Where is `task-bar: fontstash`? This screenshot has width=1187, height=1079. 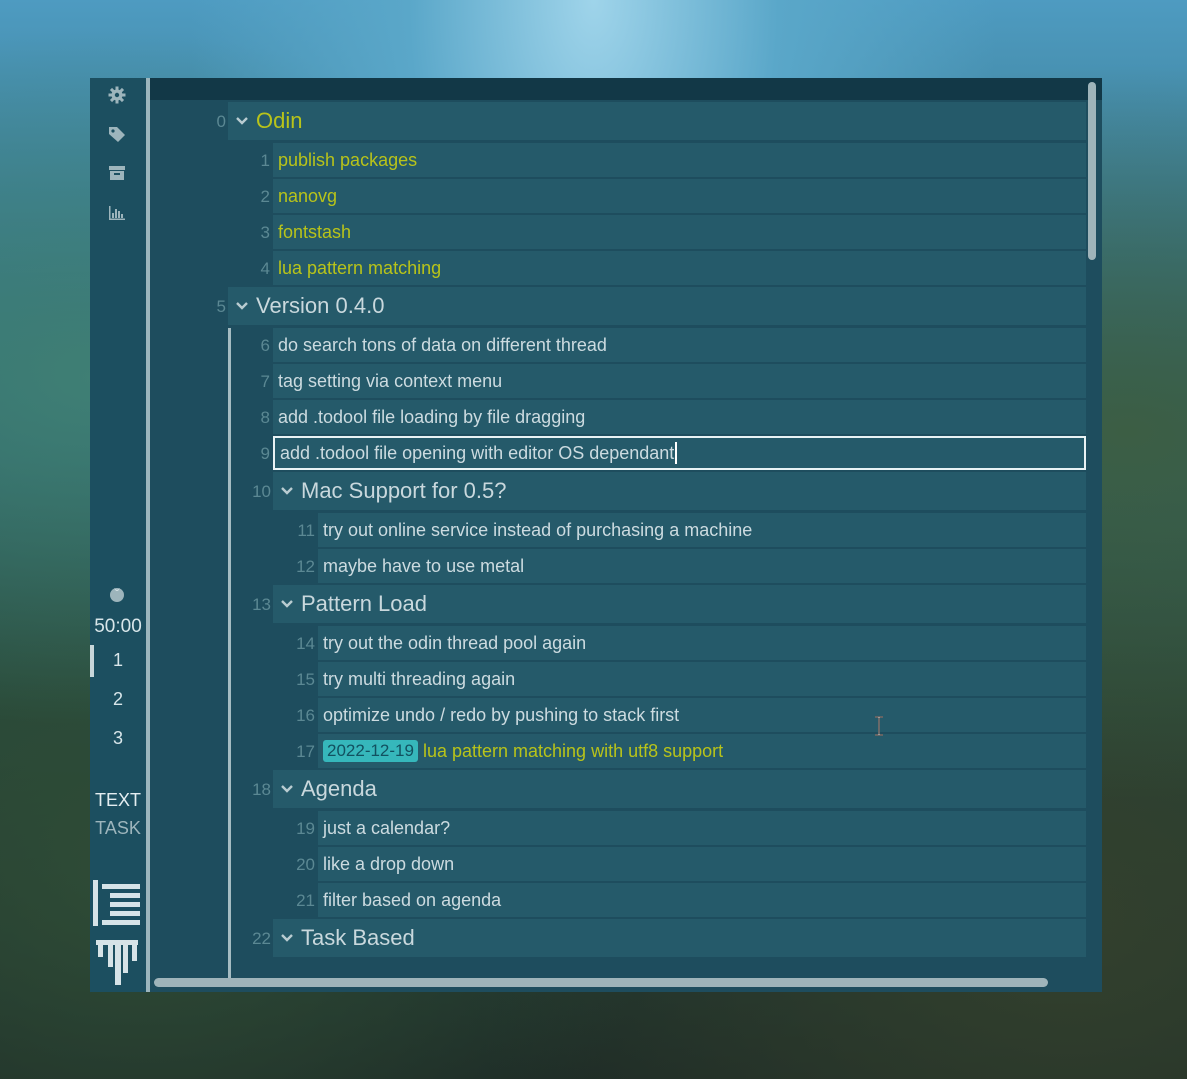 task-bar: fontstash is located at coordinates (679, 232).